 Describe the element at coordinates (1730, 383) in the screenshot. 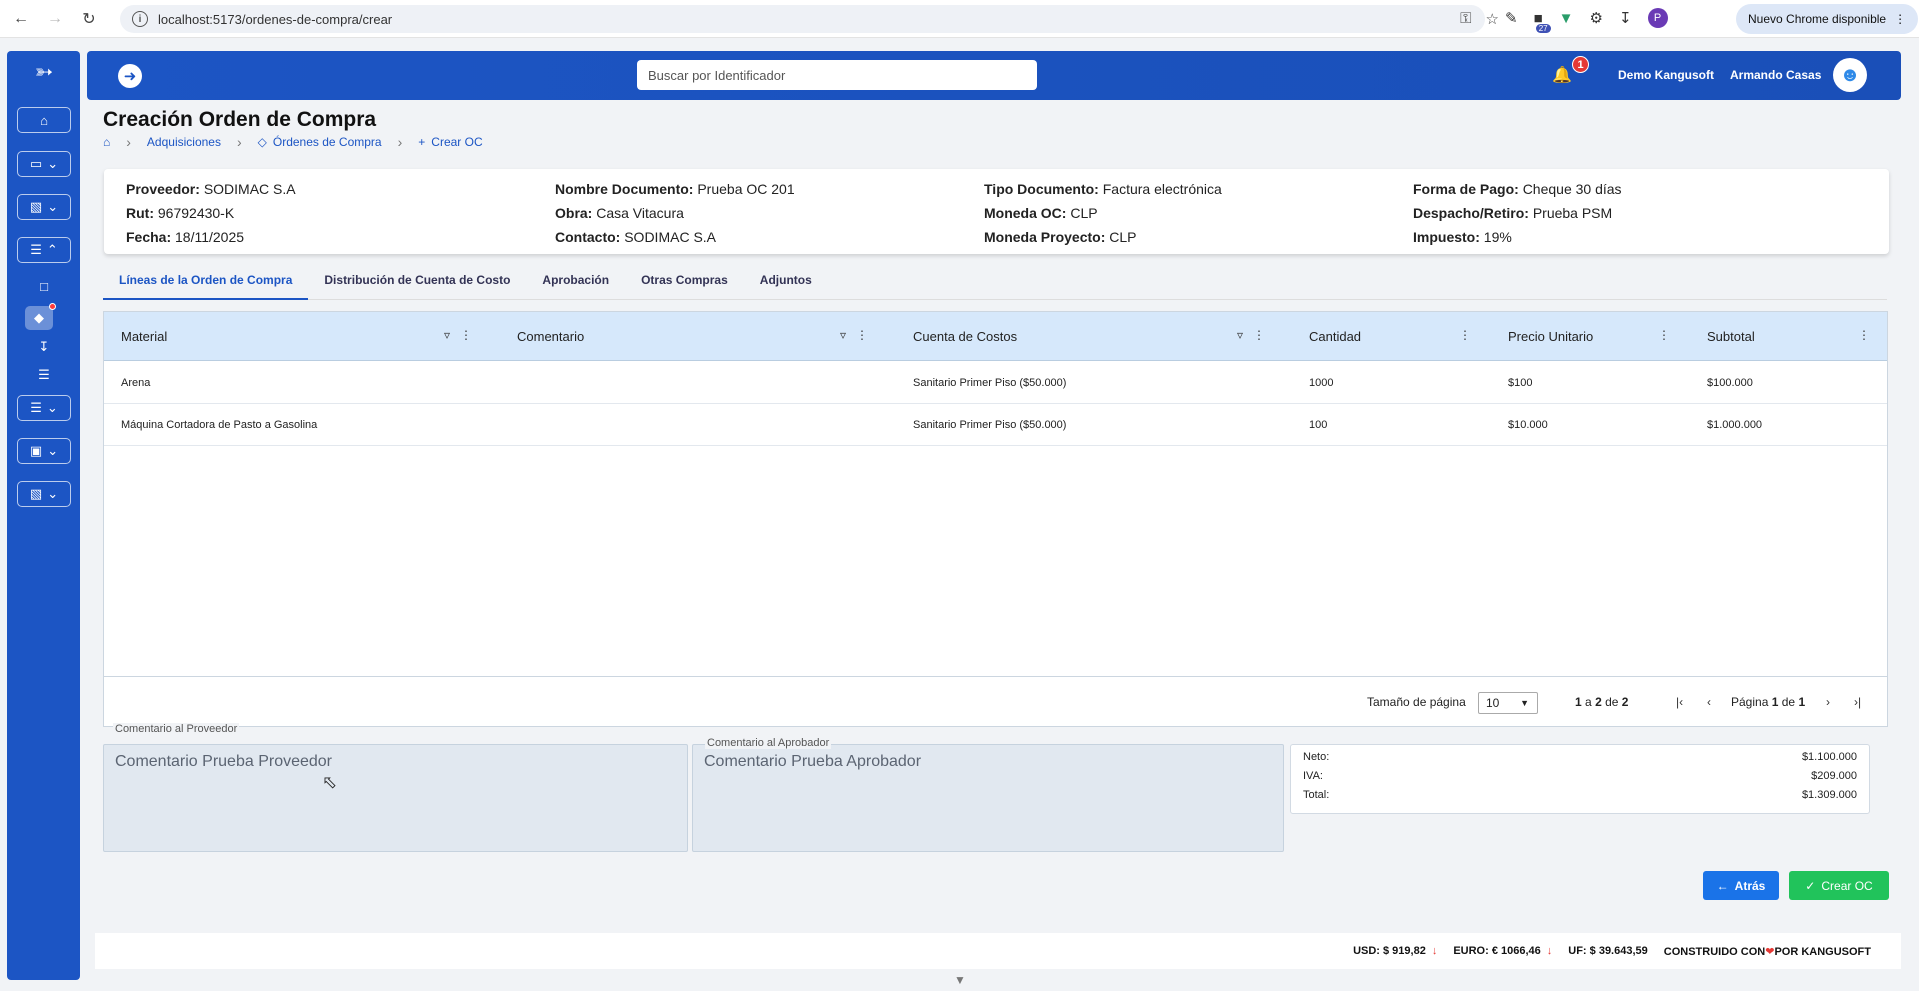

I see `cell-subtotal: $100.000` at that location.